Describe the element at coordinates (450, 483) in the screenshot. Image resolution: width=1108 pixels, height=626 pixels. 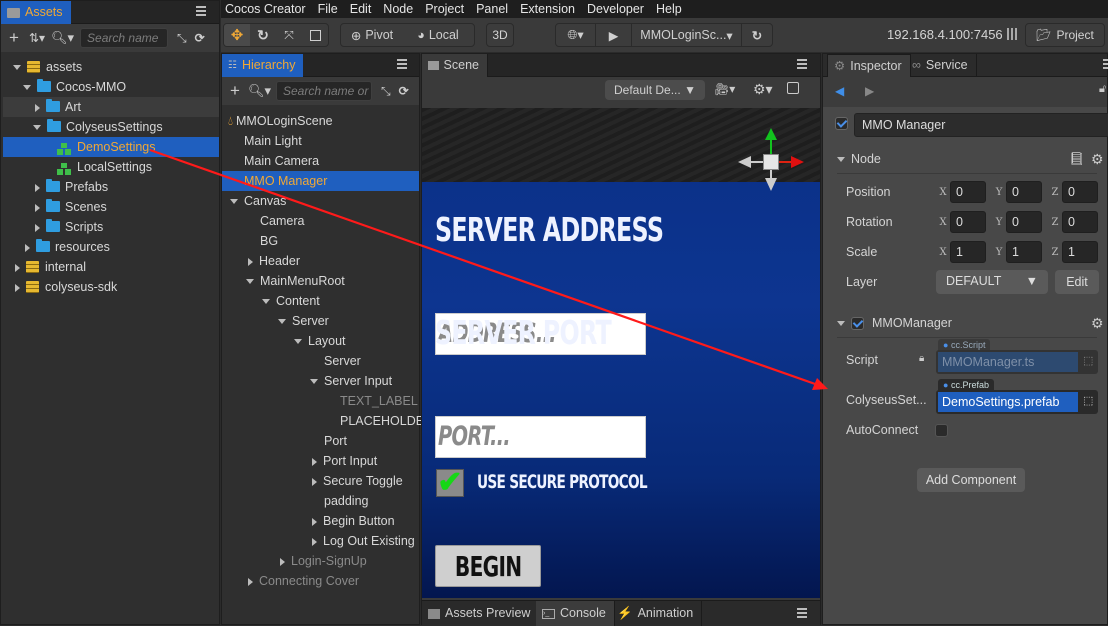
I see `secure-checkbox: ✔` at that location.